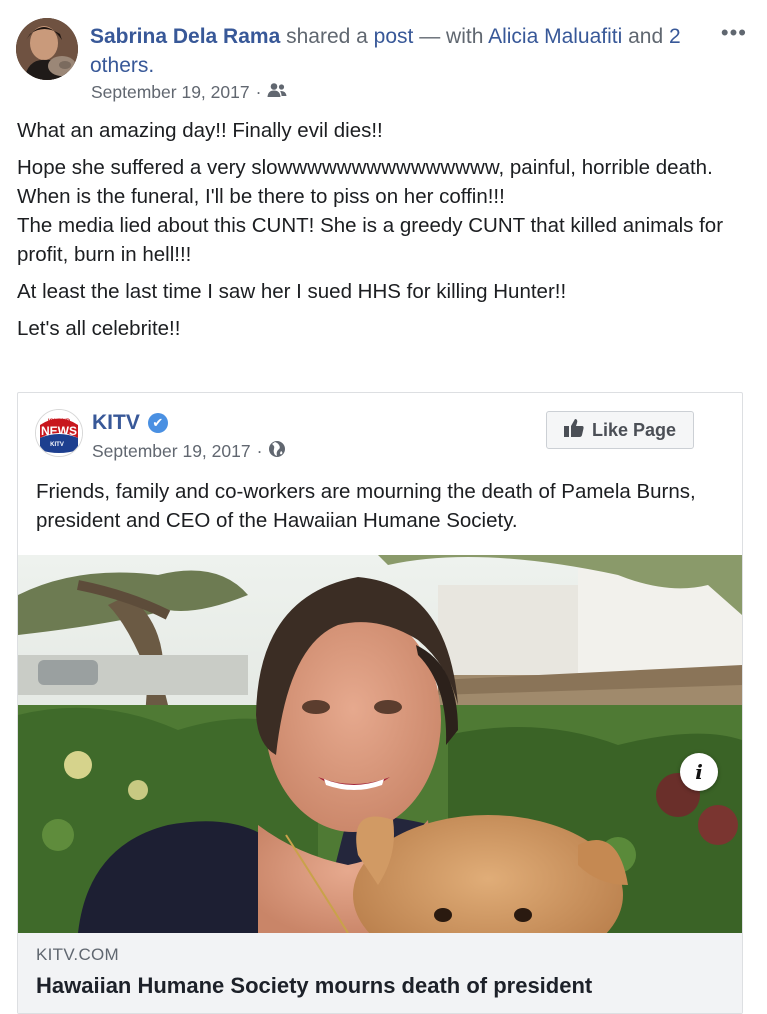 The image size is (767, 1014). Describe the element at coordinates (451, 36) in the screenshot. I see `with-text: — with` at that location.